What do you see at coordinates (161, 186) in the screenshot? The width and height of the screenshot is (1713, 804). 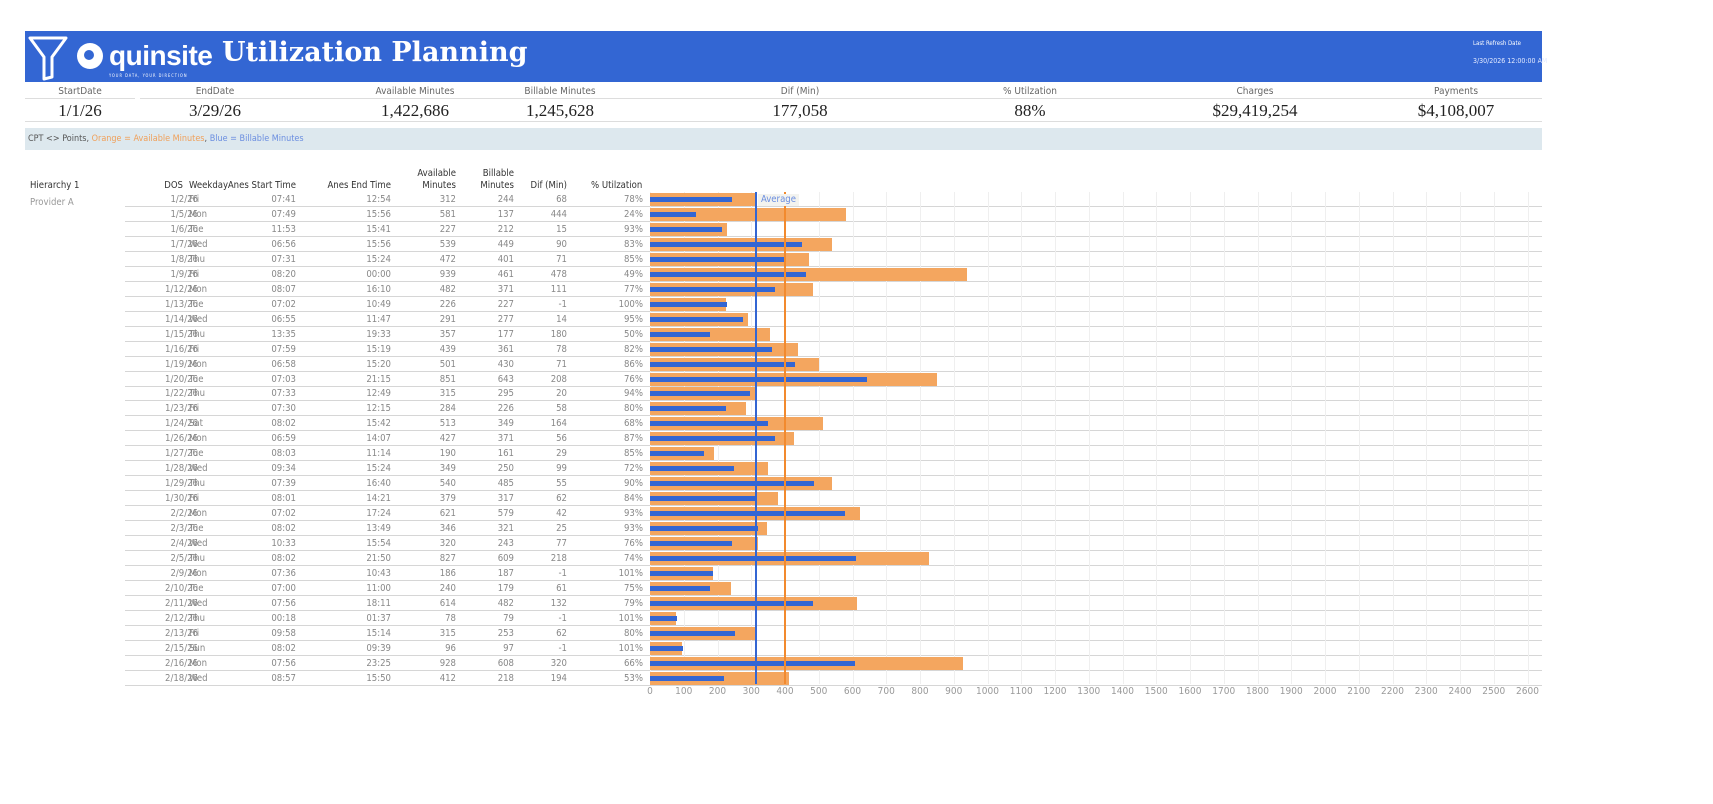 I see `col-header-dos: DOS` at bounding box center [161, 186].